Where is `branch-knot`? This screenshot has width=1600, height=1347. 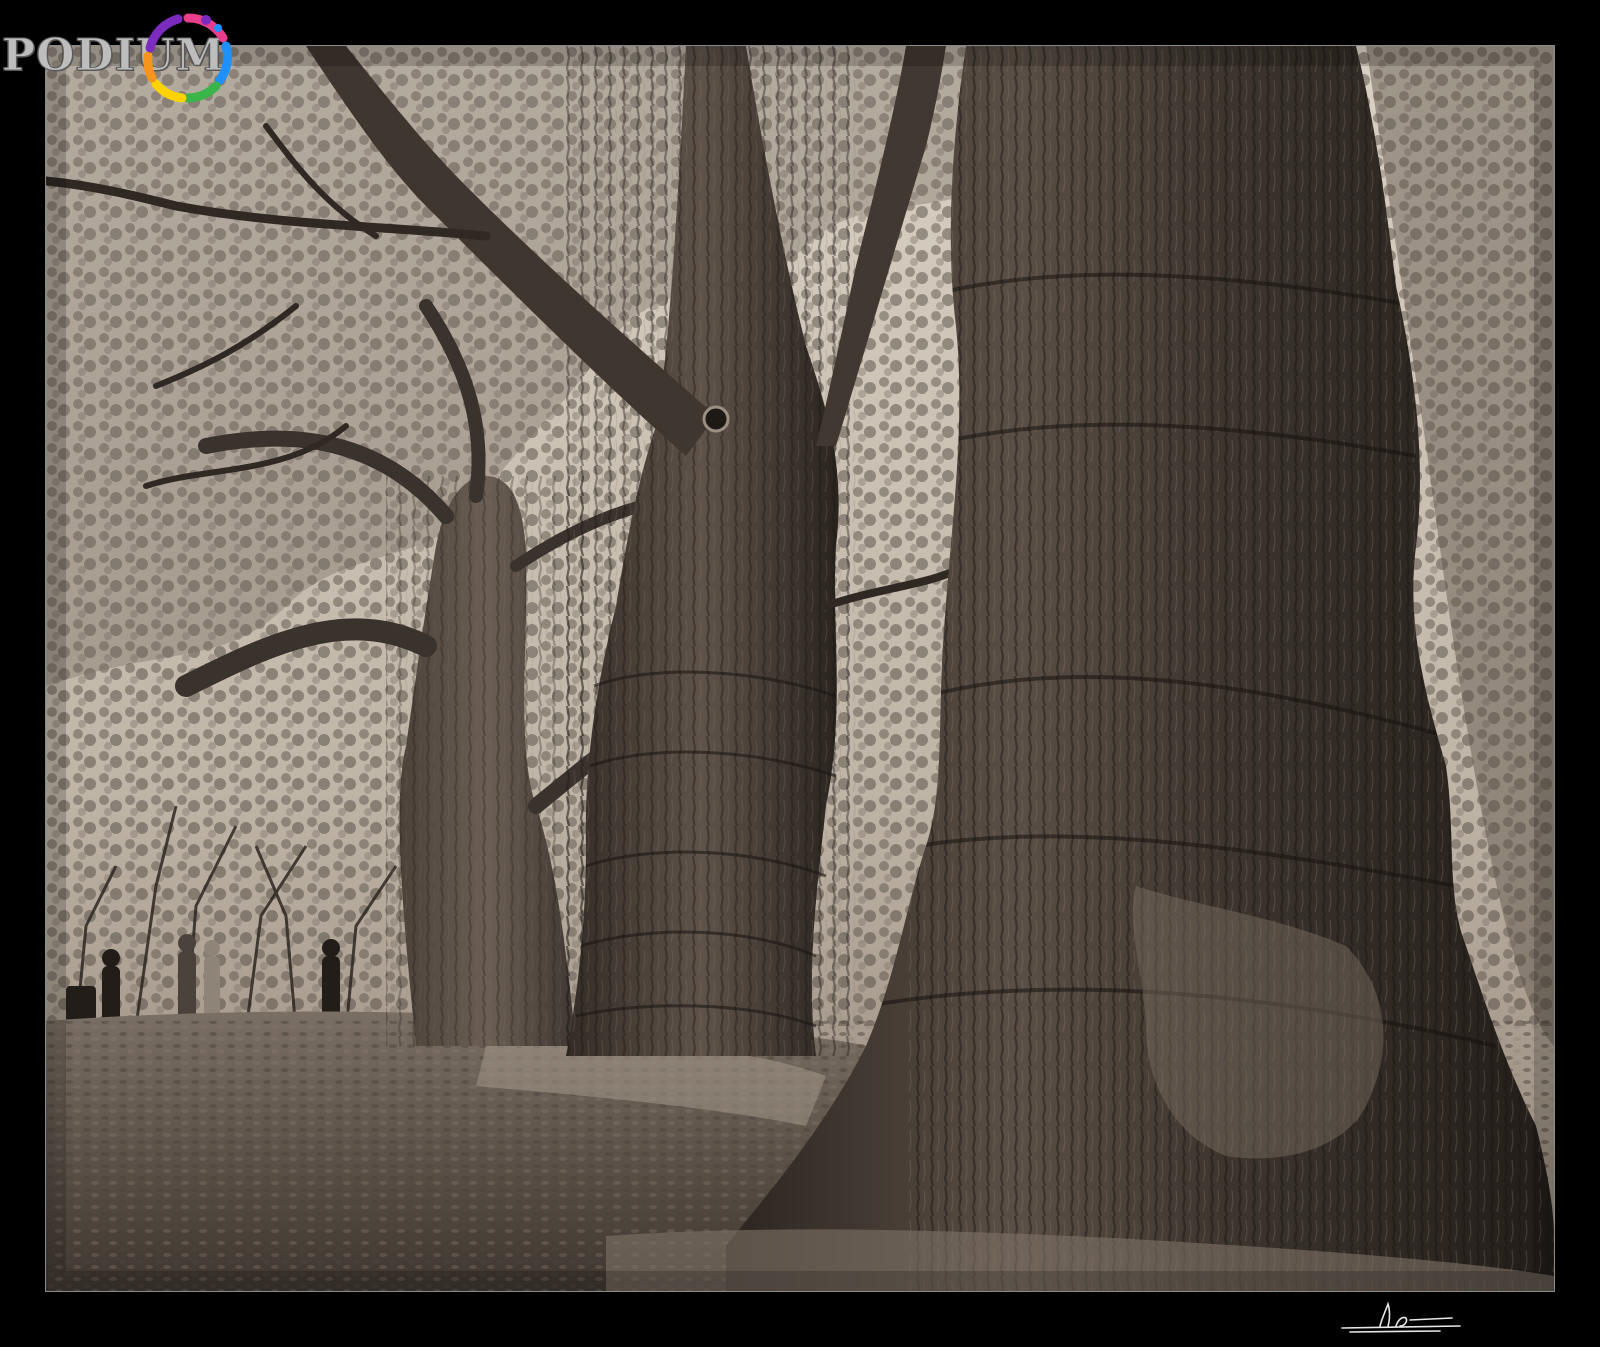
branch-knot is located at coordinates (716, 419).